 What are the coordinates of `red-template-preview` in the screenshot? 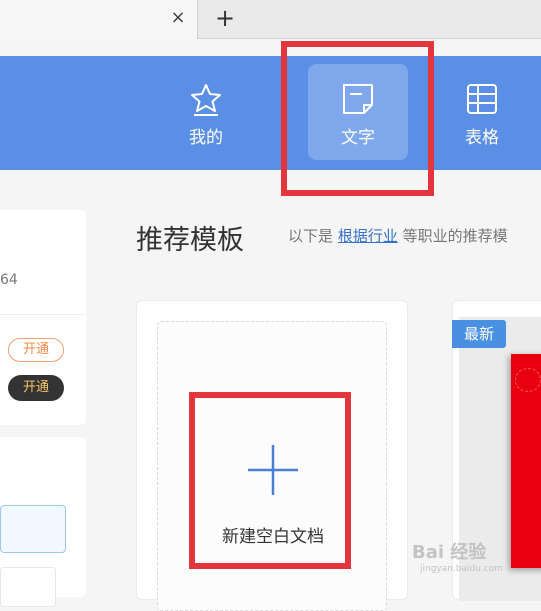 It's located at (526, 461).